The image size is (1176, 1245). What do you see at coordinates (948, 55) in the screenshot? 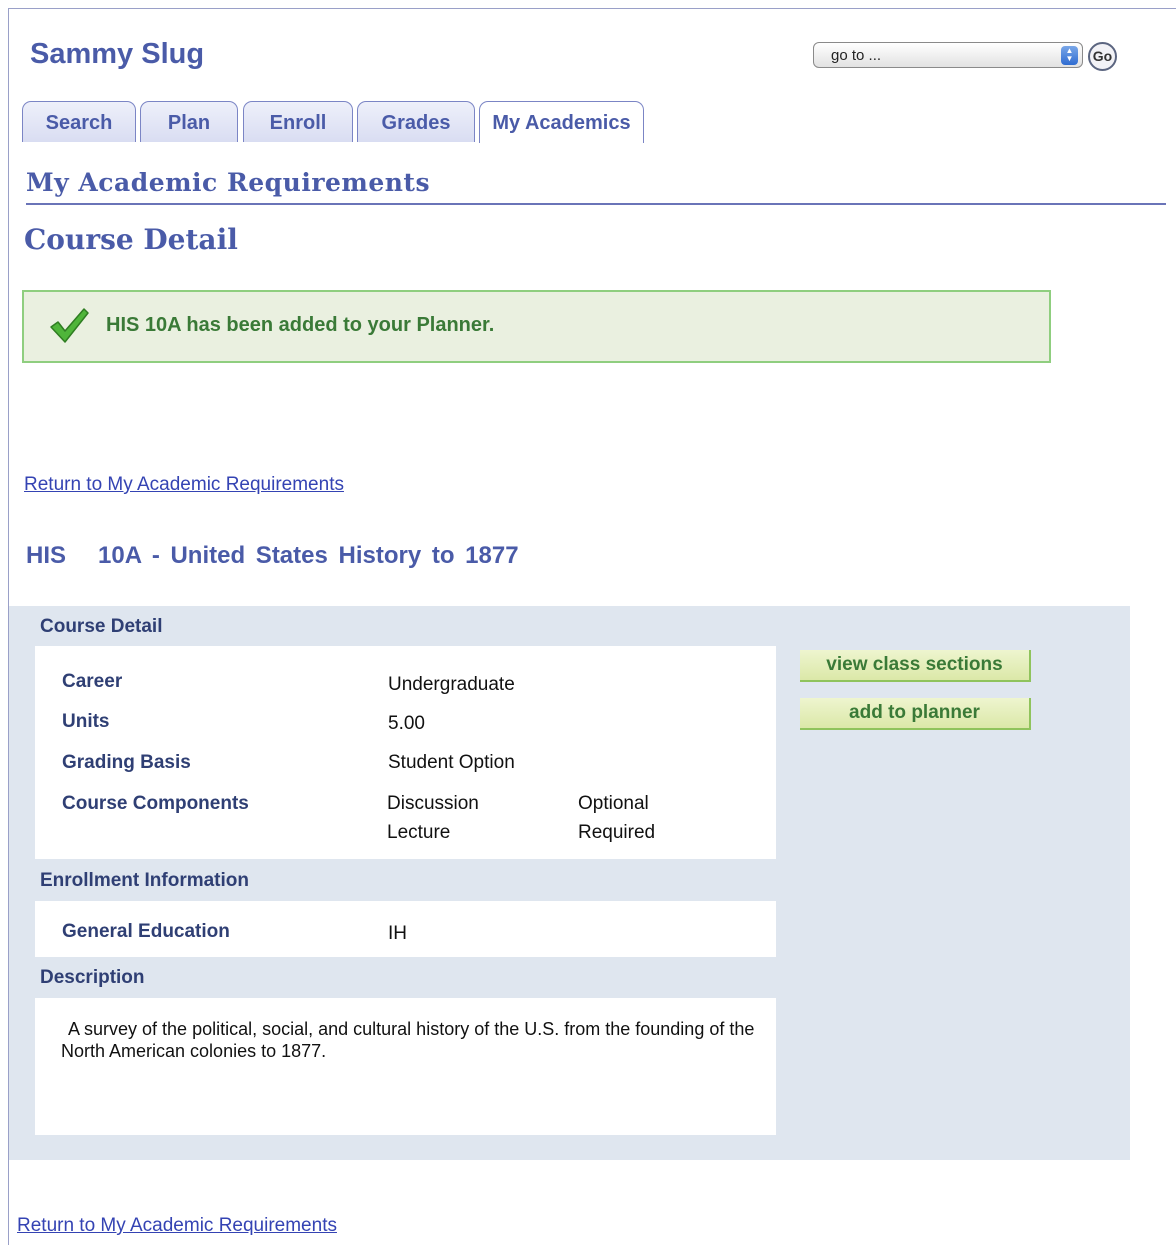
I see `goto-select: go to ... ▲ ▼` at bounding box center [948, 55].